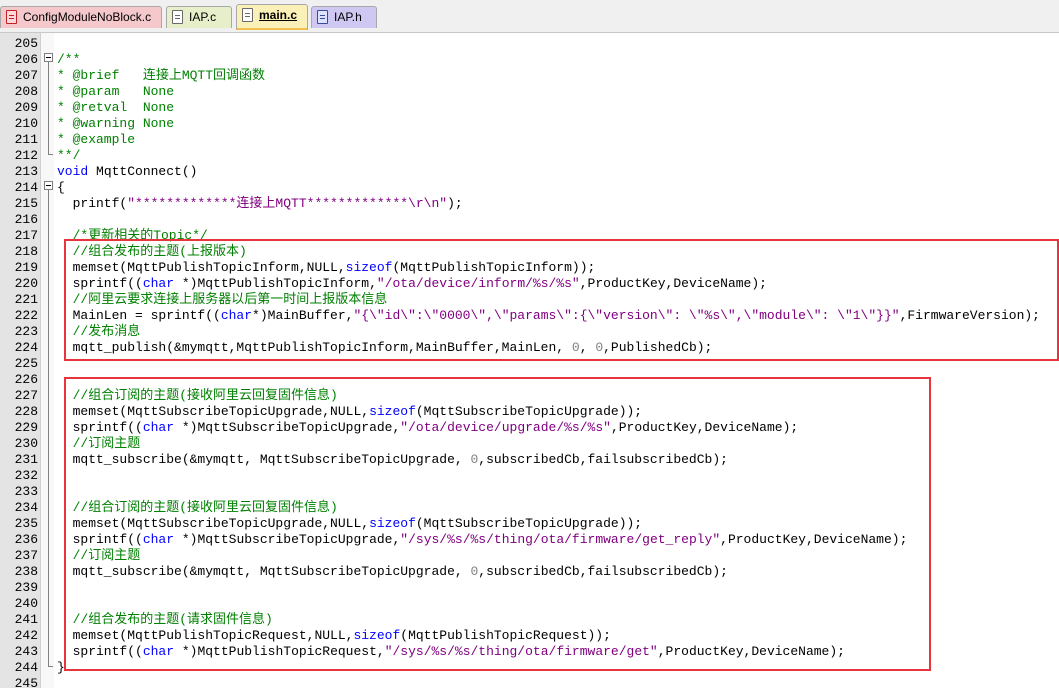 This screenshot has height=688, width=1059. What do you see at coordinates (26, 203) in the screenshot?
I see `line-number: 215` at bounding box center [26, 203].